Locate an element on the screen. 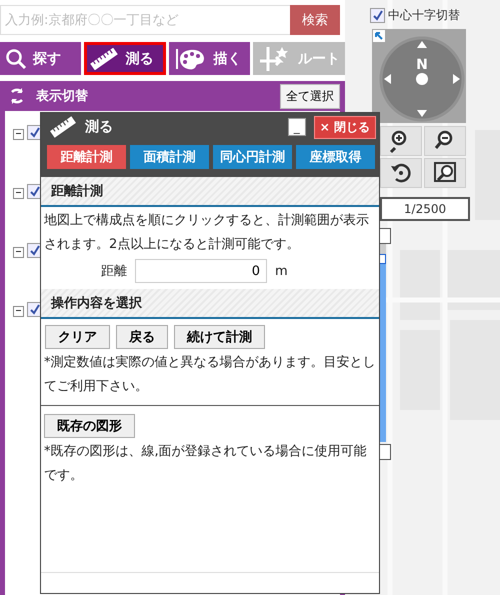 This screenshot has width=500, height=595. refresh-icon is located at coordinates (17, 96).